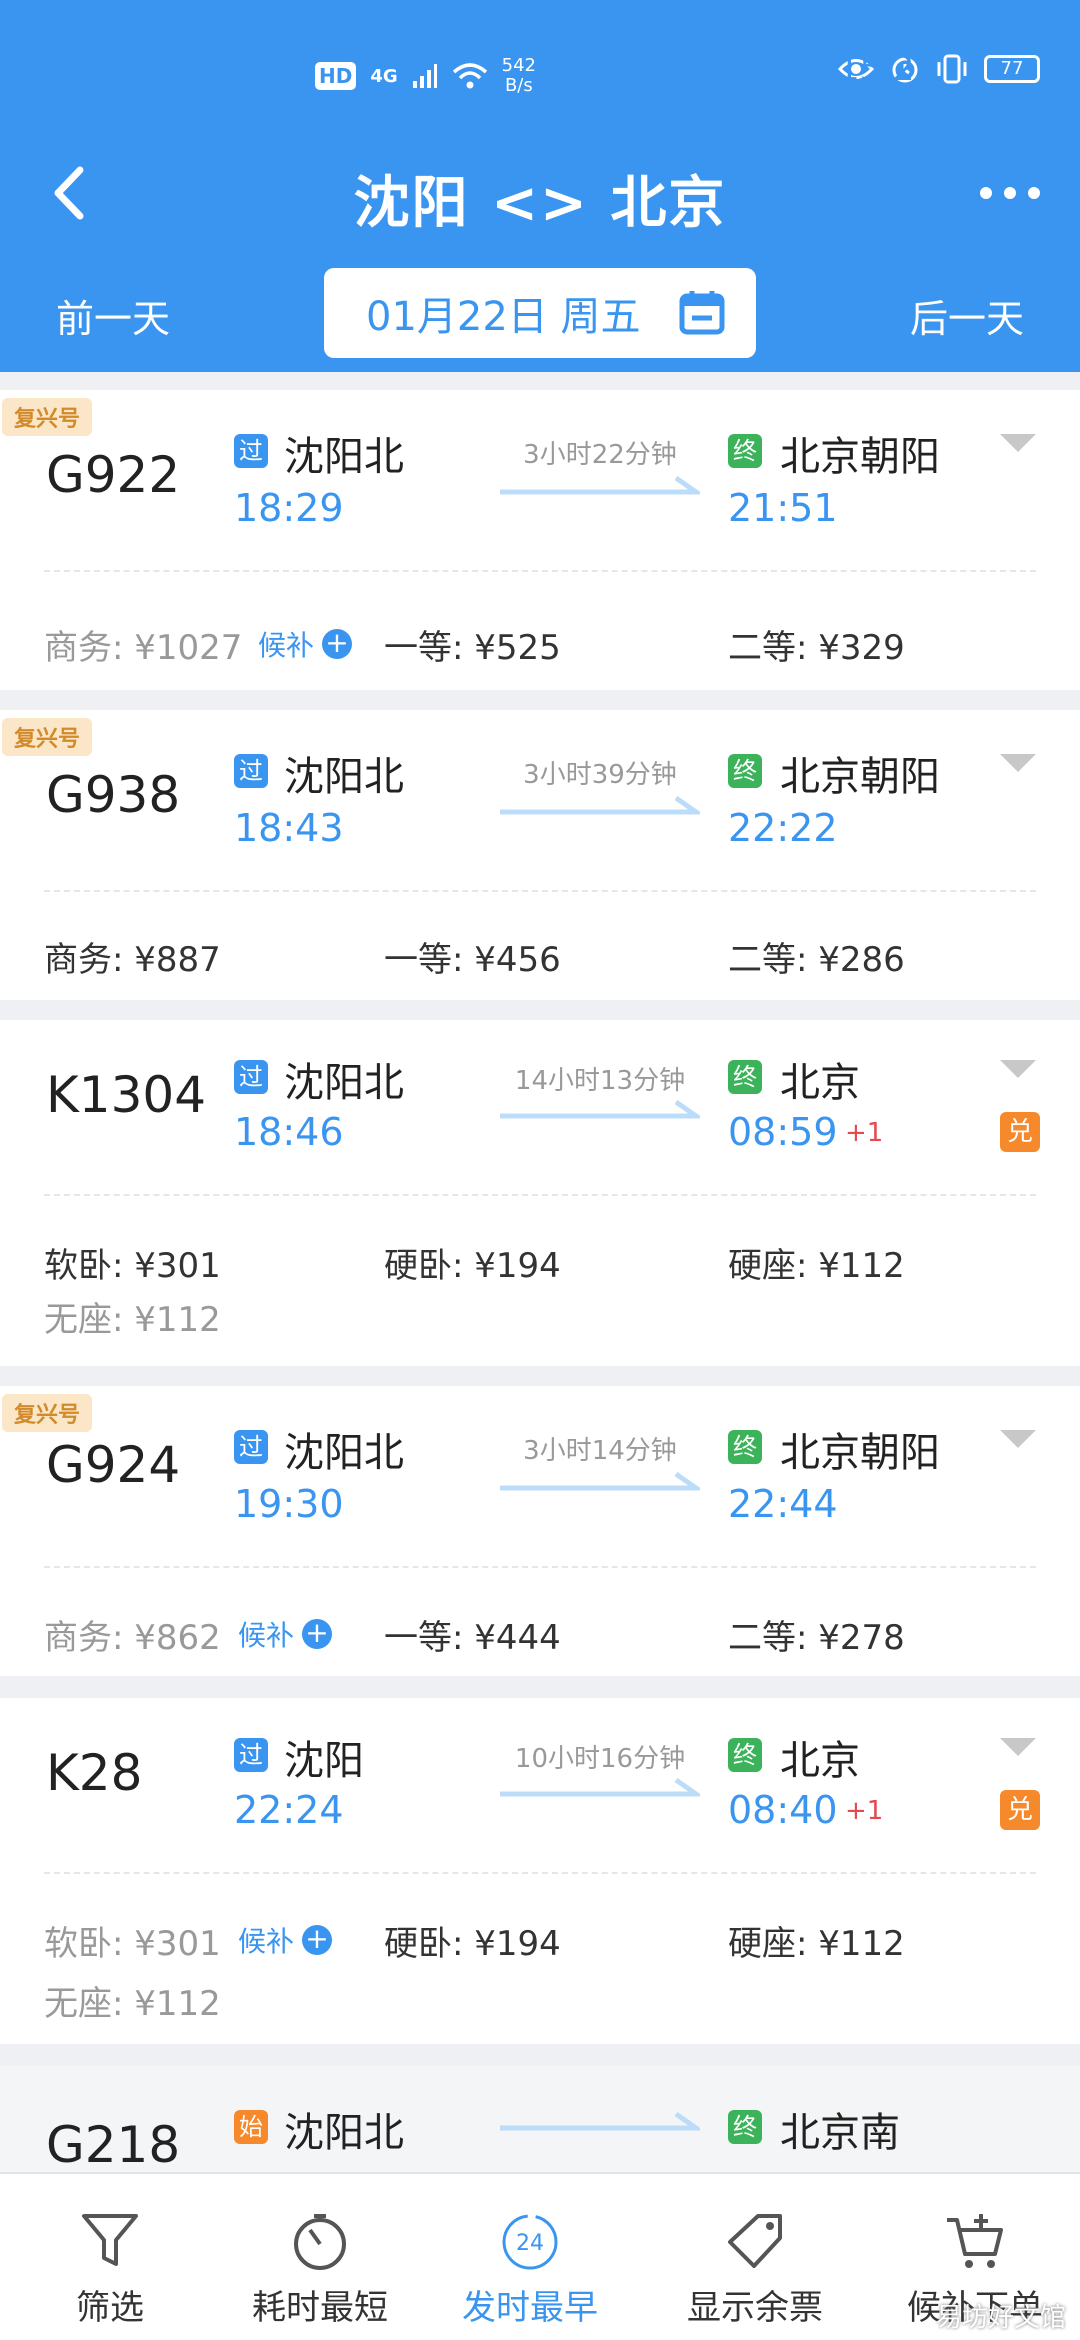 This screenshot has height=2340, width=1080. What do you see at coordinates (816, 960) in the screenshot?
I see `price-second: 二等: ¥286` at bounding box center [816, 960].